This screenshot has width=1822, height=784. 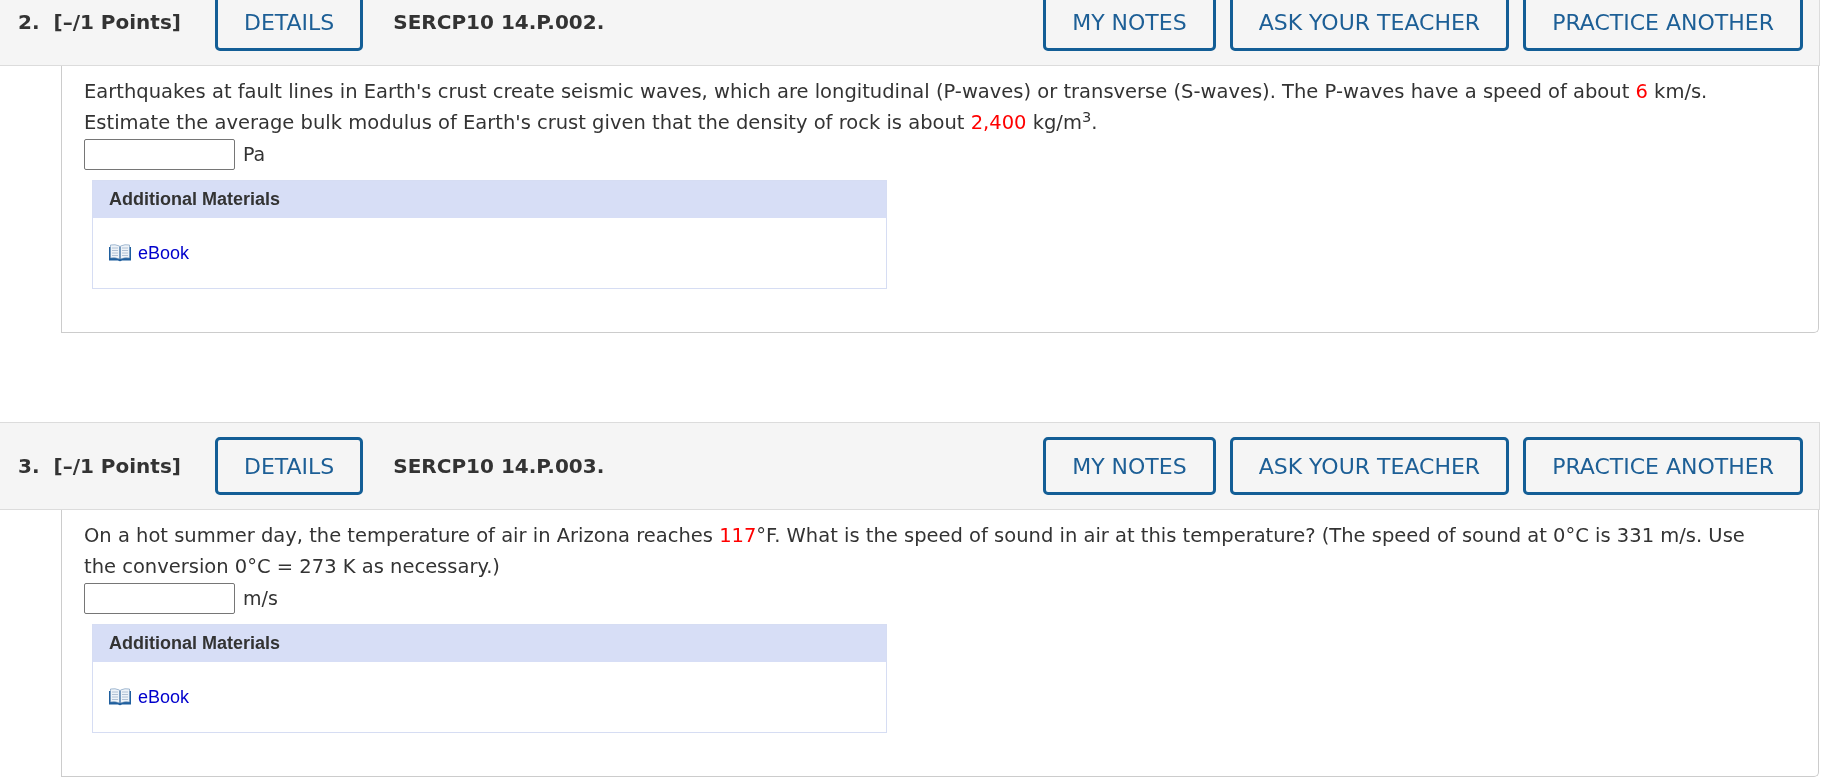 What do you see at coordinates (499, 466) in the screenshot?
I see `question-code: SERCP10 14.P.003.` at bounding box center [499, 466].